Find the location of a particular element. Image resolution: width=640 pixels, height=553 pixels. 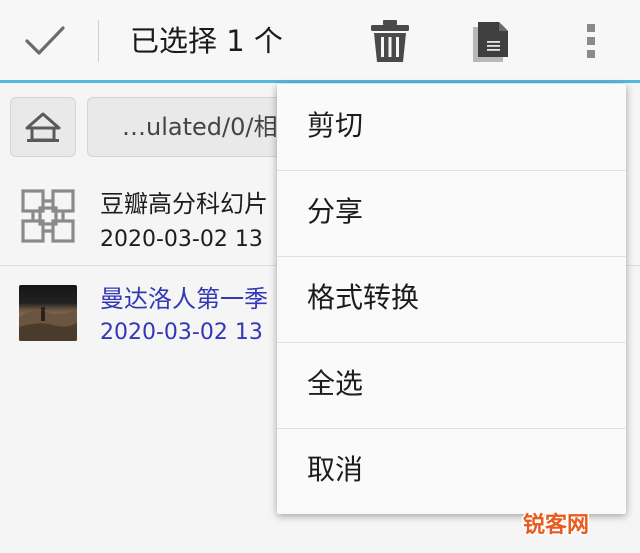

more-options-button is located at coordinates (591, 41).